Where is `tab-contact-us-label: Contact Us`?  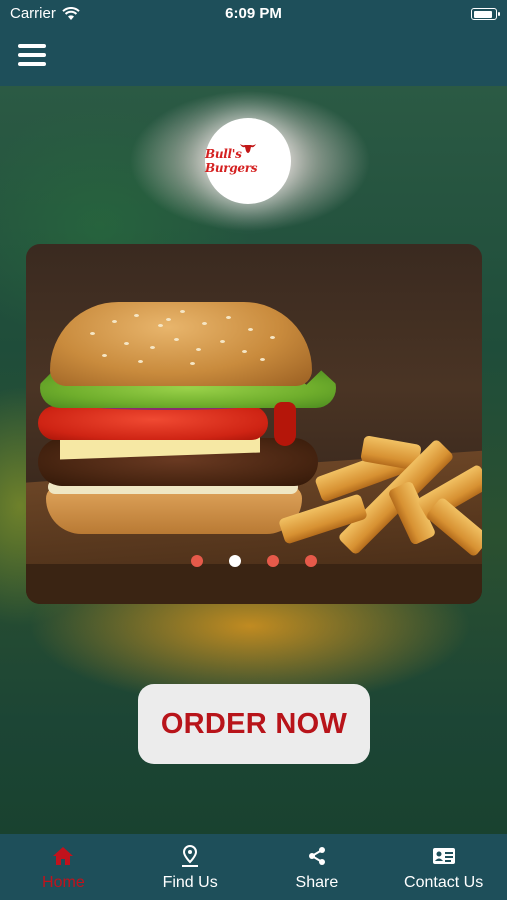
tab-contact-us-label: Contact Us is located at coordinates (444, 882).